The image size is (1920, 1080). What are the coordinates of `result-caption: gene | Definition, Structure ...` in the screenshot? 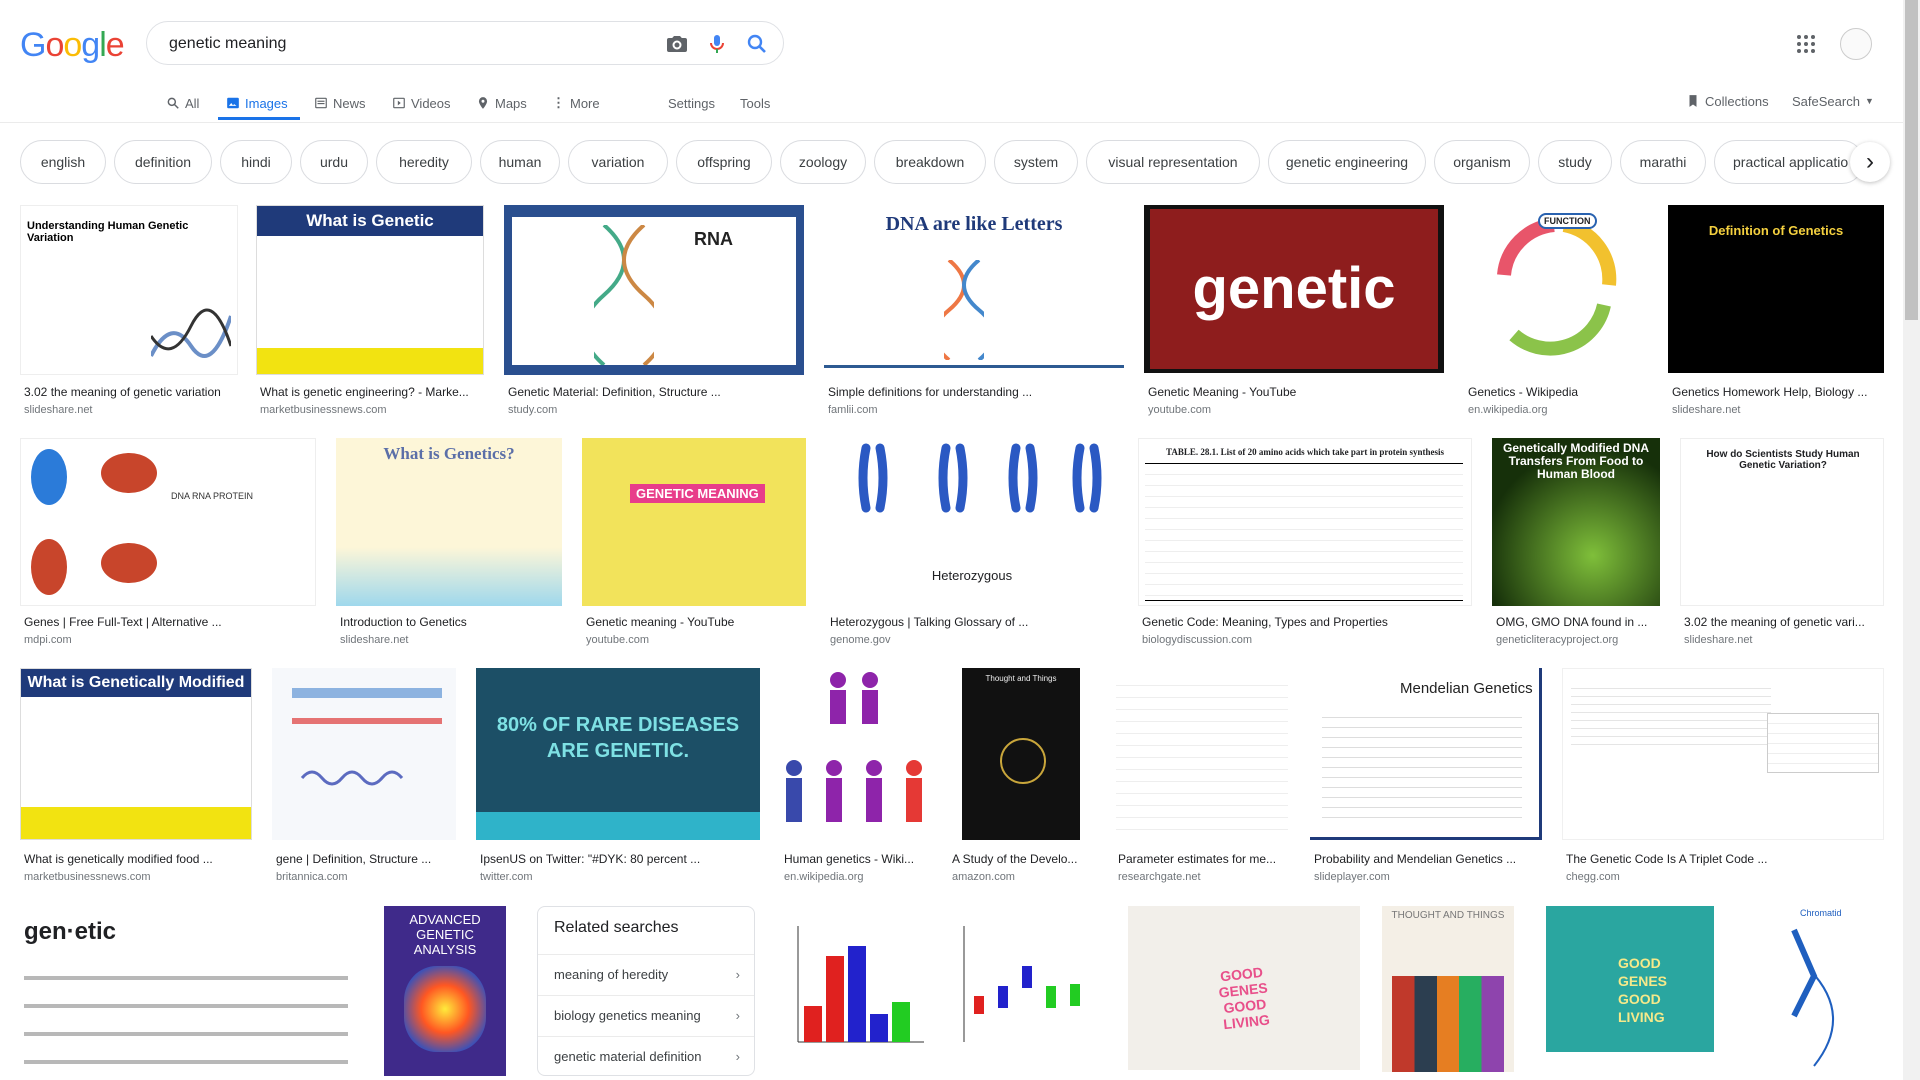 It's located at (366, 859).